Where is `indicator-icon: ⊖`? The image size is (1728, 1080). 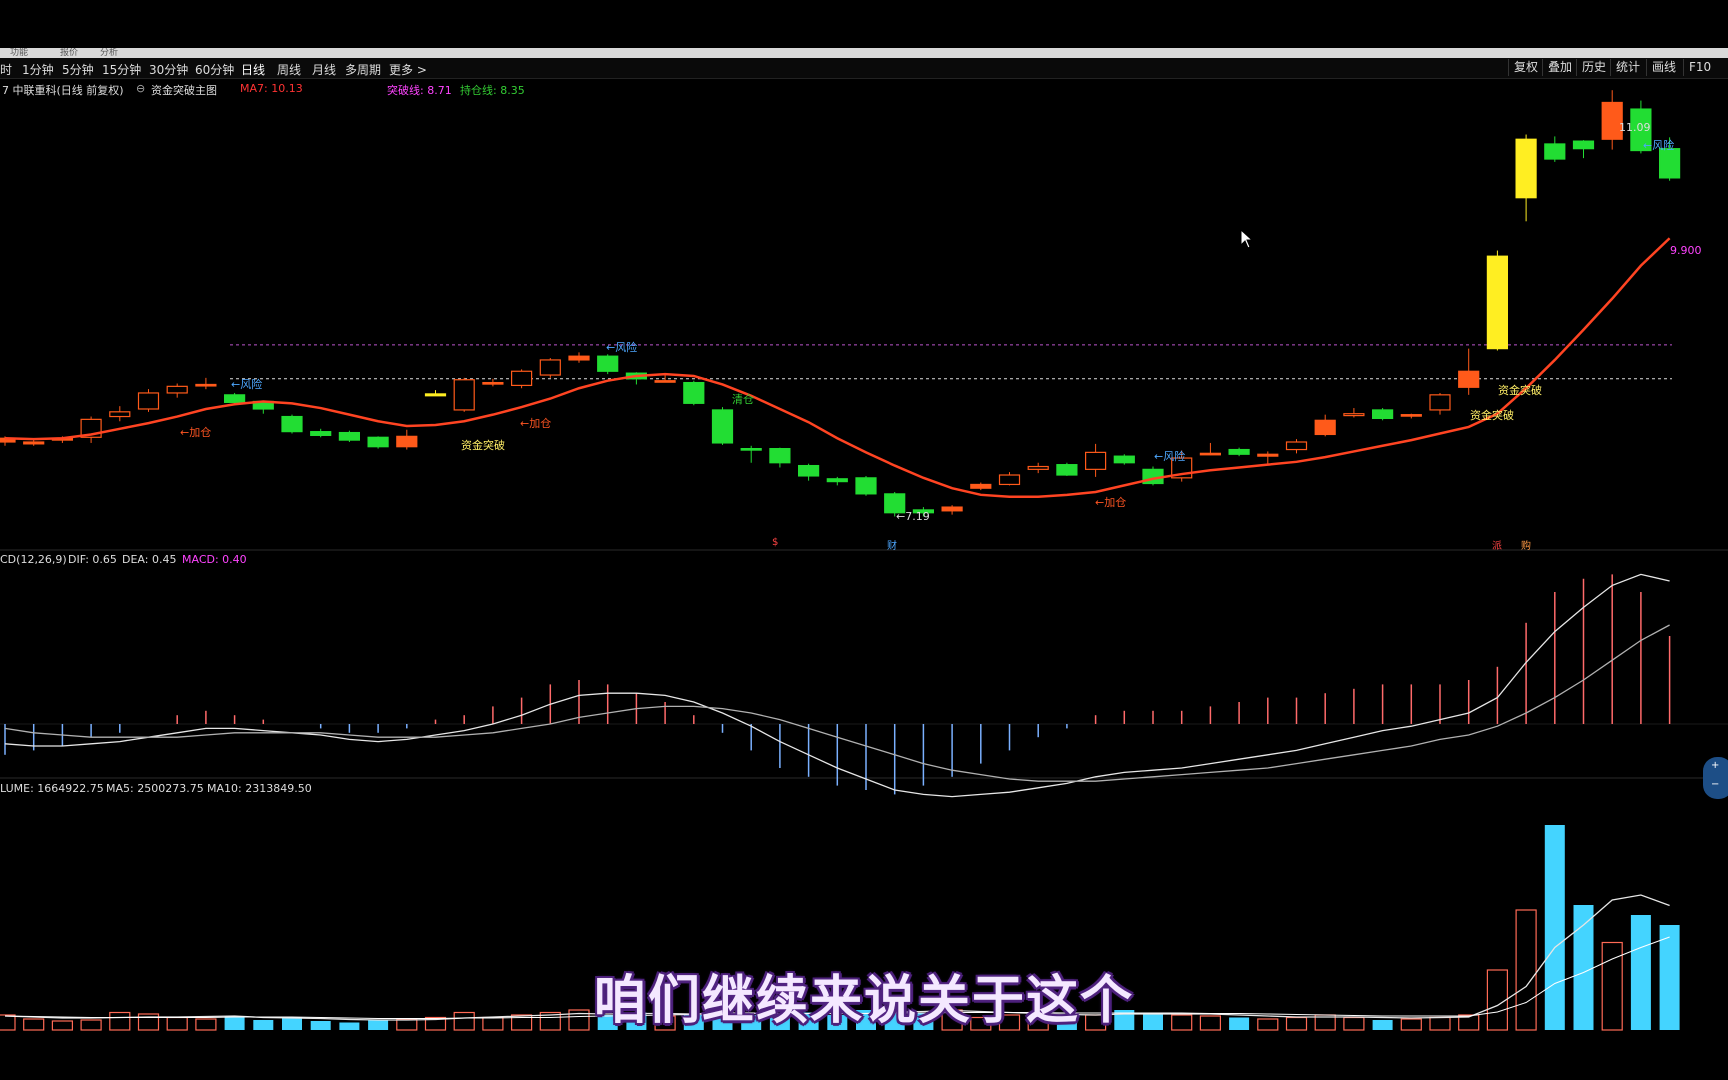 indicator-icon: ⊖ is located at coordinates (140, 88).